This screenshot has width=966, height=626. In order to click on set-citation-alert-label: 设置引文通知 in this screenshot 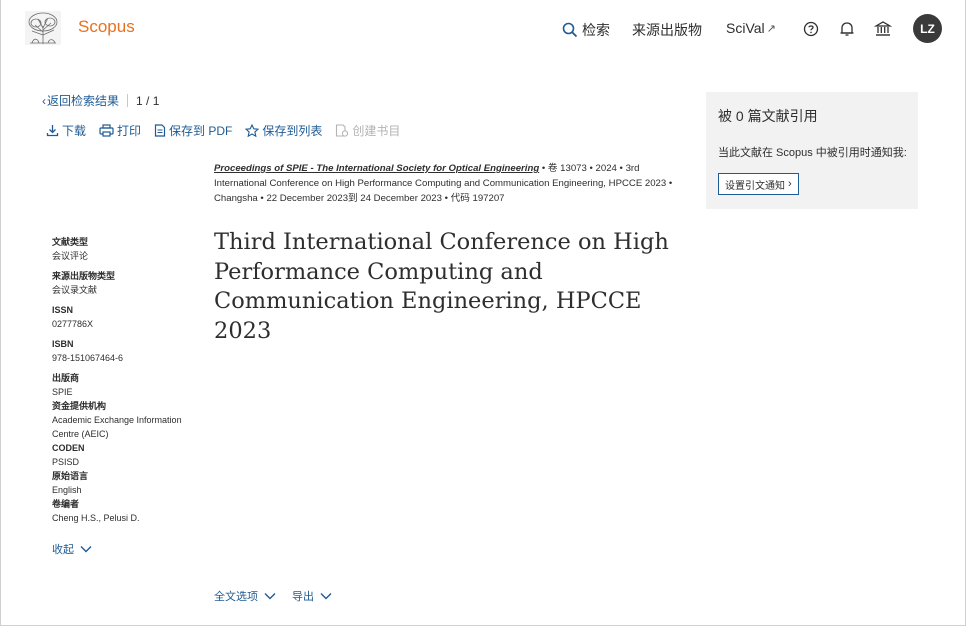, I will do `click(755, 186)`.